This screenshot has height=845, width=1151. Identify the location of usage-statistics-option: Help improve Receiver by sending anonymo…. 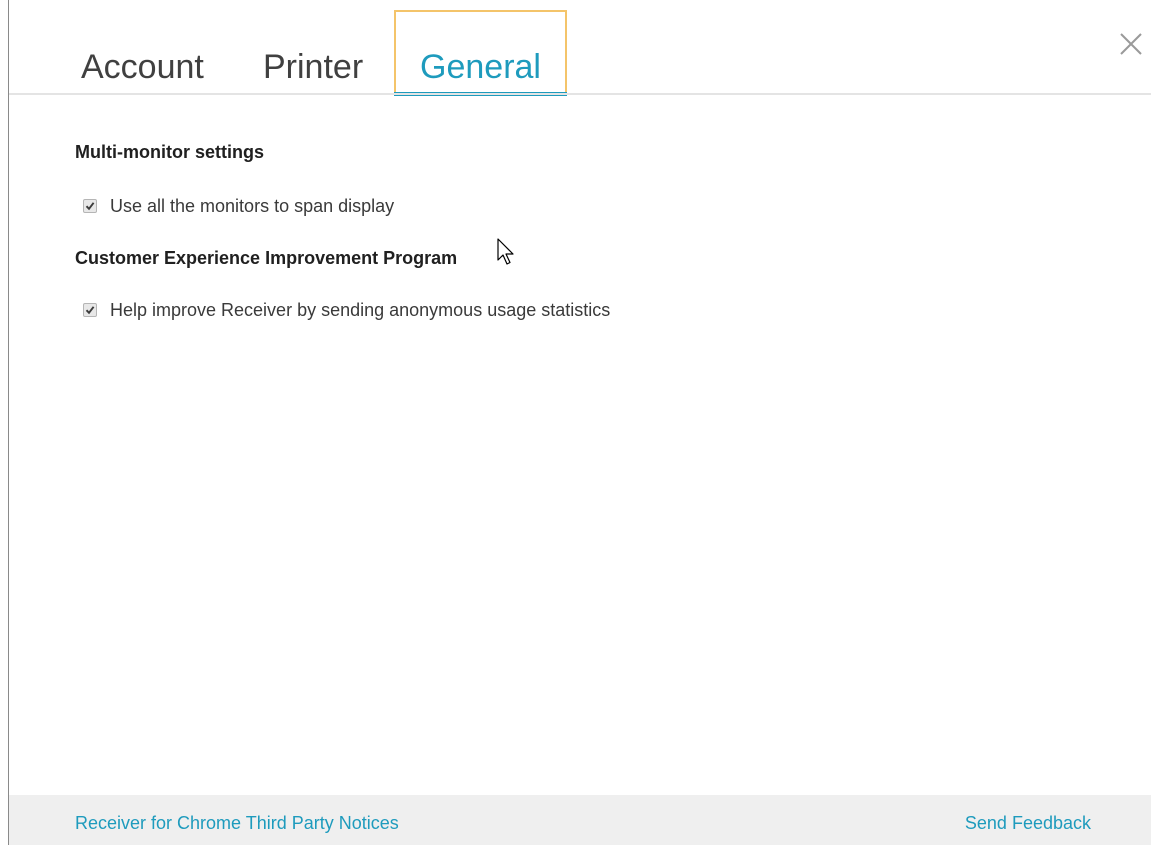
(579, 310).